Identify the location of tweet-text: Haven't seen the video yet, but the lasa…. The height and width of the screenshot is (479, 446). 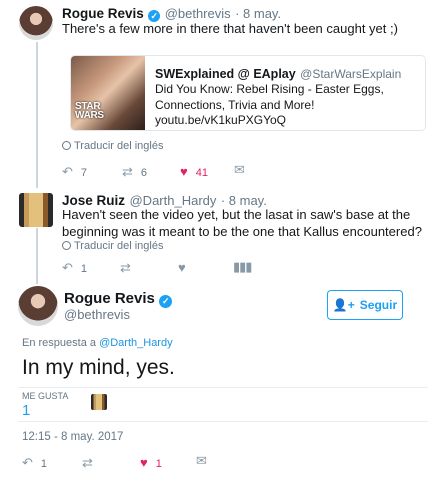
(242, 223).